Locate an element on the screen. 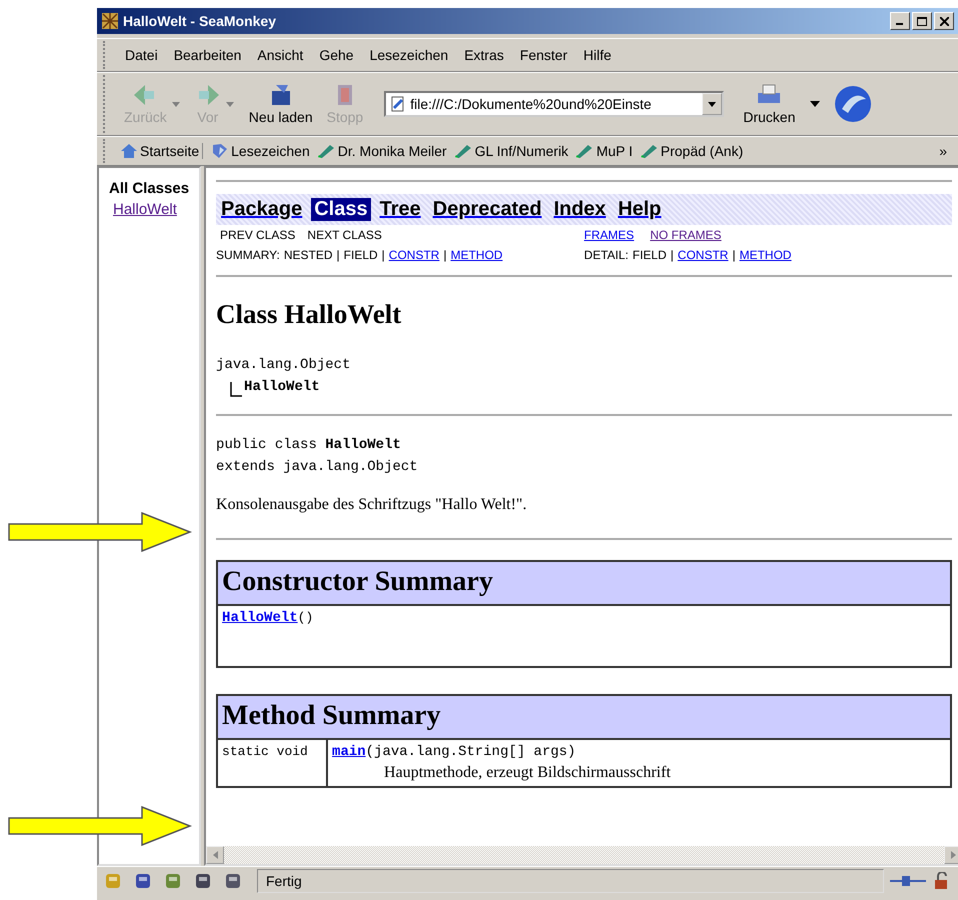 Image resolution: width=958 pixels, height=900 pixels. toolbar-button: Neu laden is located at coordinates (281, 104).